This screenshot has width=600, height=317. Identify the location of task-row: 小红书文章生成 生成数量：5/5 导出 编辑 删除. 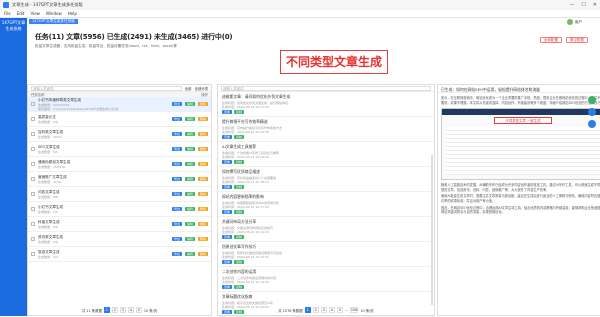
(119, 209).